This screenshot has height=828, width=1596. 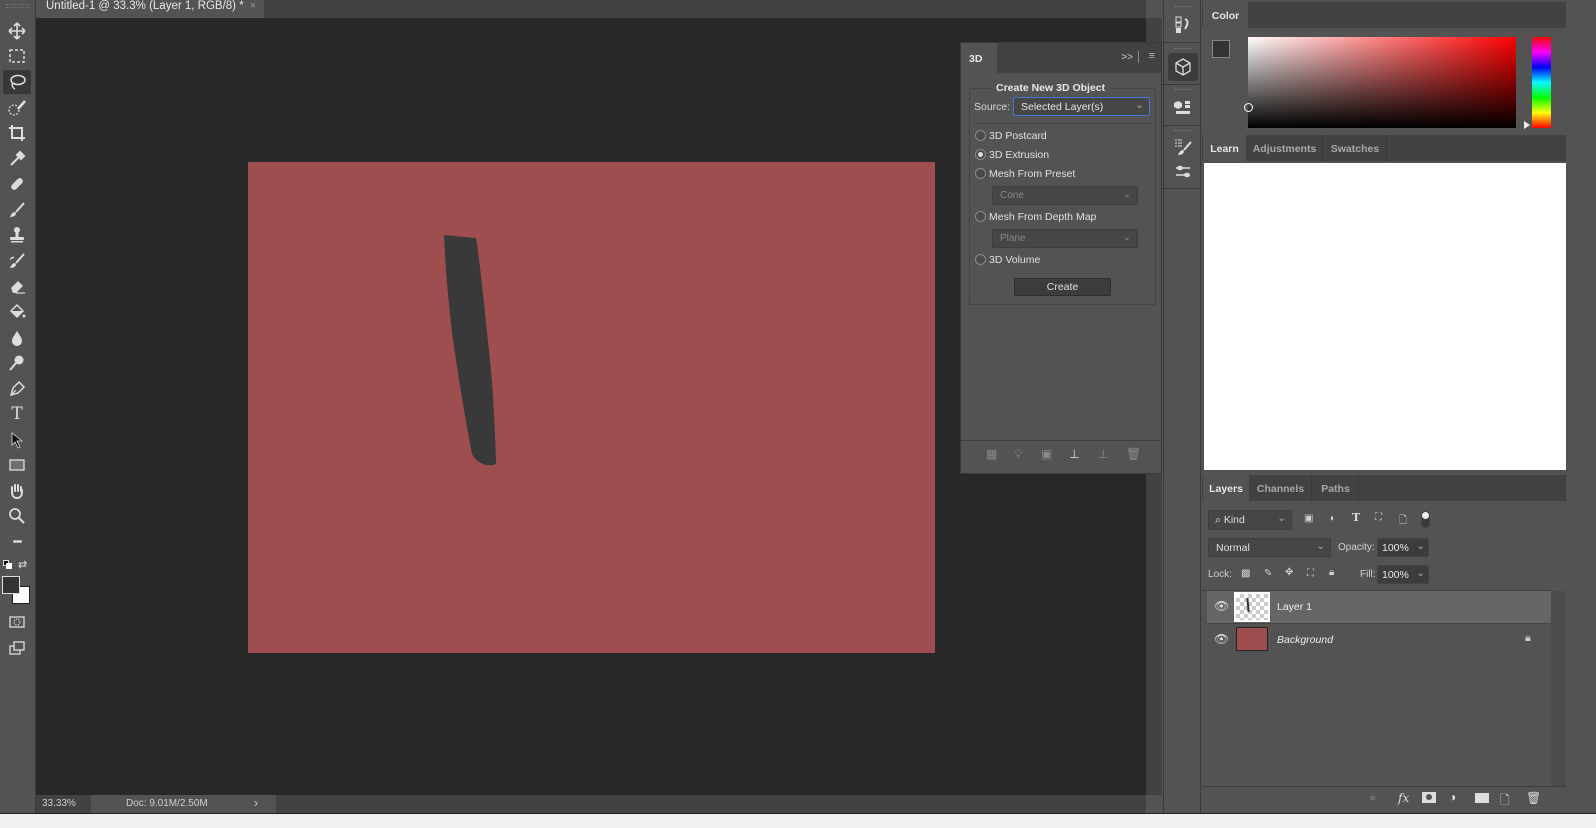 I want to click on add-mask-icon, so click(x=1429, y=797).